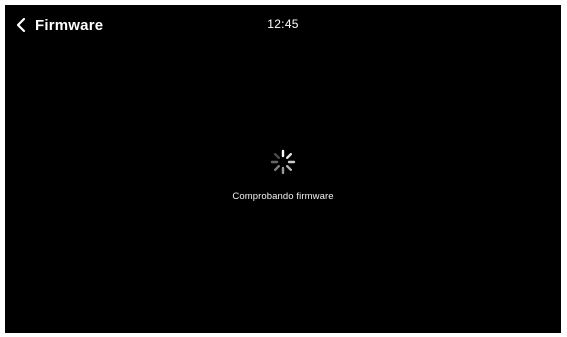 The width and height of the screenshot is (567, 337). What do you see at coordinates (283, 196) in the screenshot?
I see `status-text: Comprobando firmware` at bounding box center [283, 196].